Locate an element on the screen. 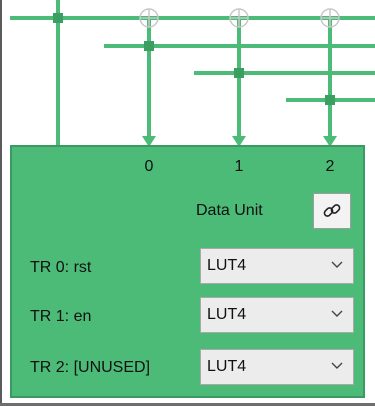  port-label-0: 0 is located at coordinates (149, 166).